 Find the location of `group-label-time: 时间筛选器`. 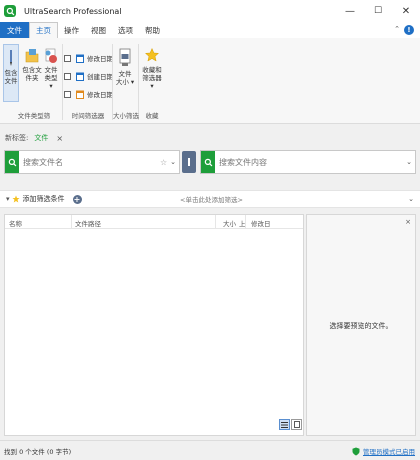

group-label-time: 时间筛选器 is located at coordinates (88, 116).